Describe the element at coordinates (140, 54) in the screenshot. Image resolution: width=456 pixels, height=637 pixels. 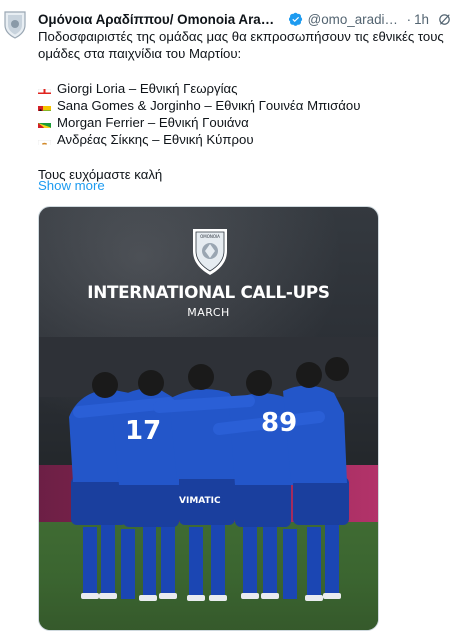
I see `text-line: ομάδες στα παιχνίδια του Μαρτίου:` at that location.